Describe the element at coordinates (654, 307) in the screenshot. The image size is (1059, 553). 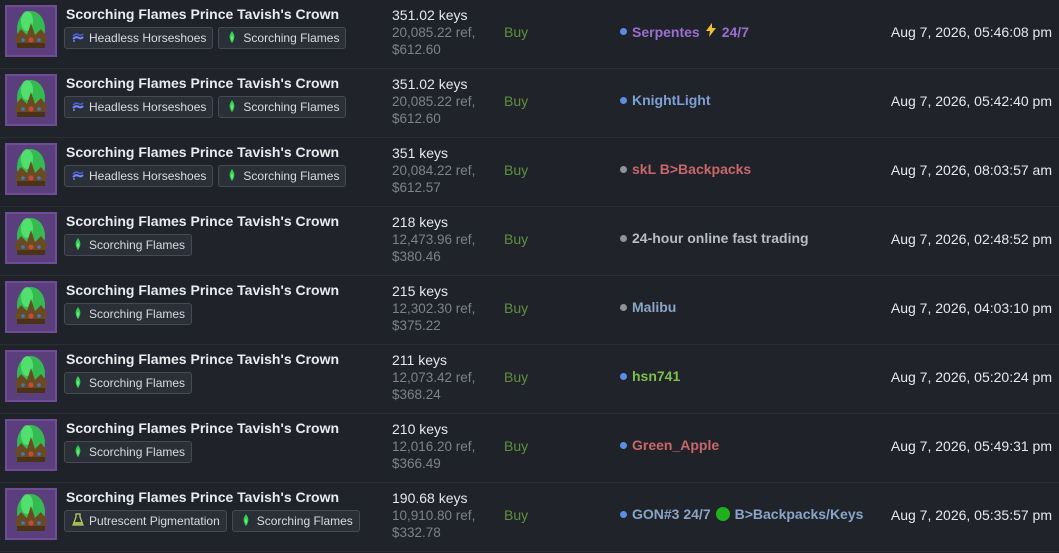
I see `seller-name: Malibu` at that location.